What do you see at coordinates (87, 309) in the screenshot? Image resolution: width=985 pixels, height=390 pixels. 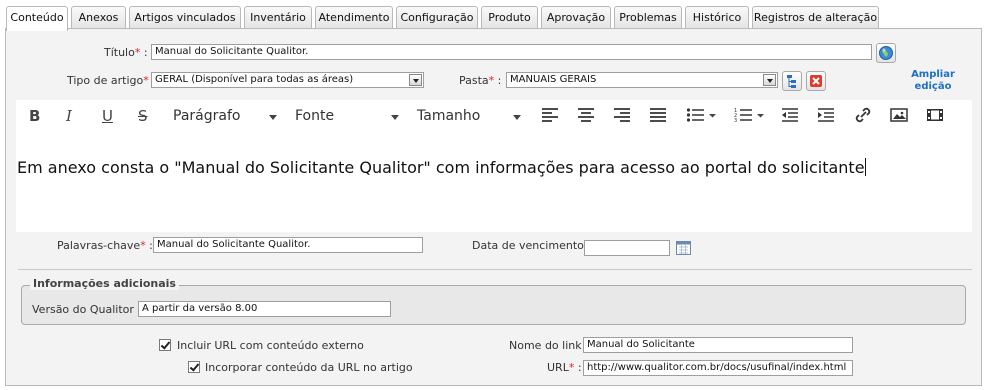 I see `versao-label: Versão do Qualitor :` at bounding box center [87, 309].